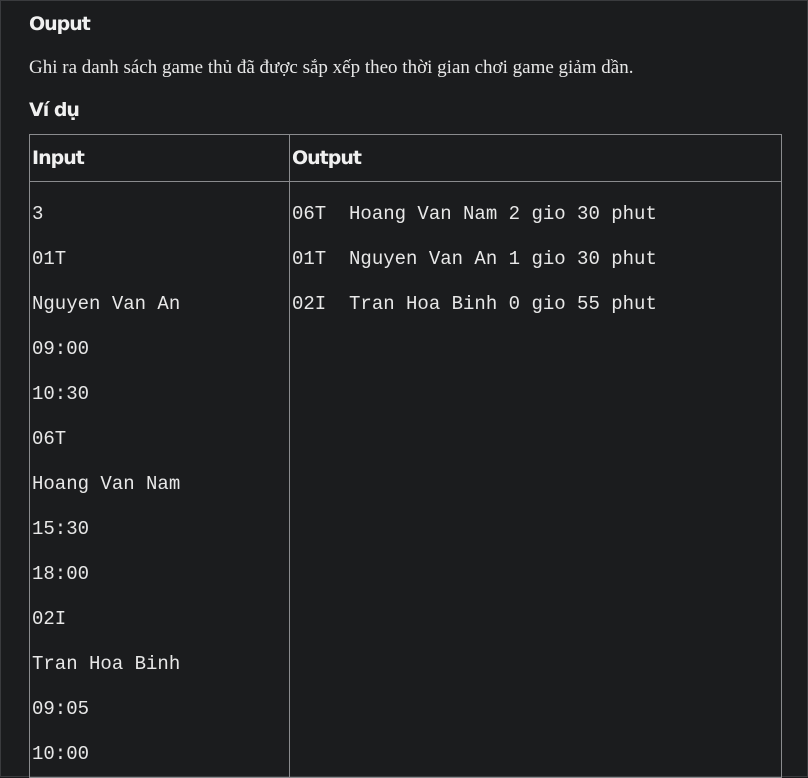 The height and width of the screenshot is (778, 808). I want to click on output-line: 02I Tran Hoa Binh 0 gio 55 phut, so click(474, 304).